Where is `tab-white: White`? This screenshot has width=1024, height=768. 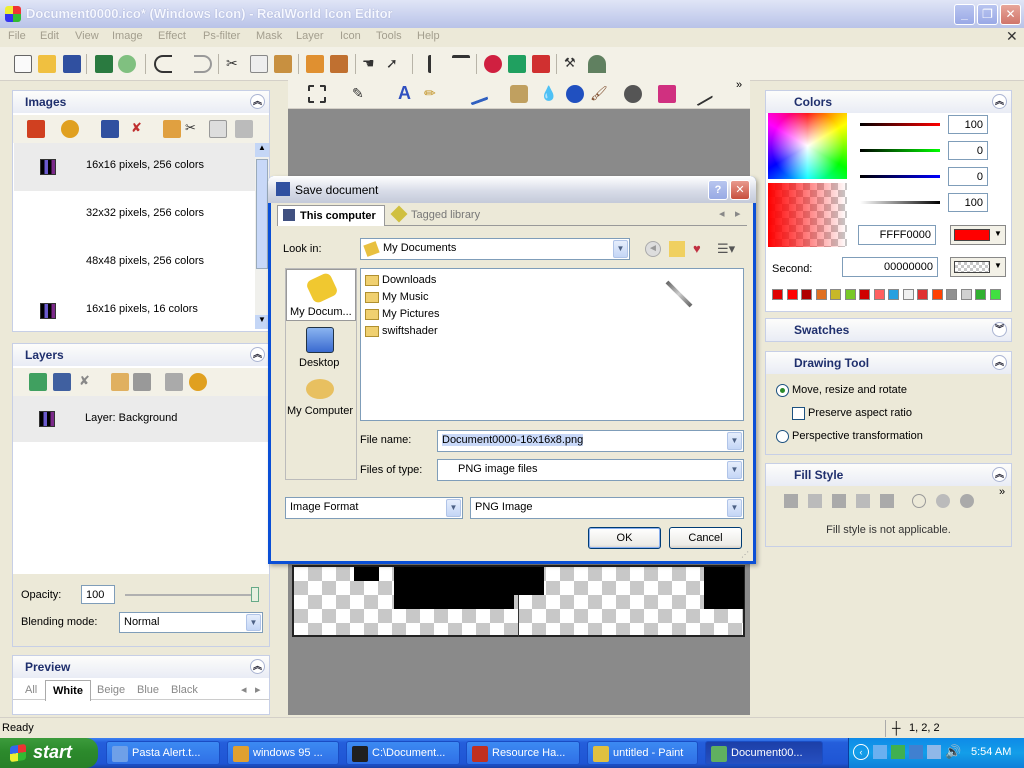
tab-white: White is located at coordinates (68, 690).